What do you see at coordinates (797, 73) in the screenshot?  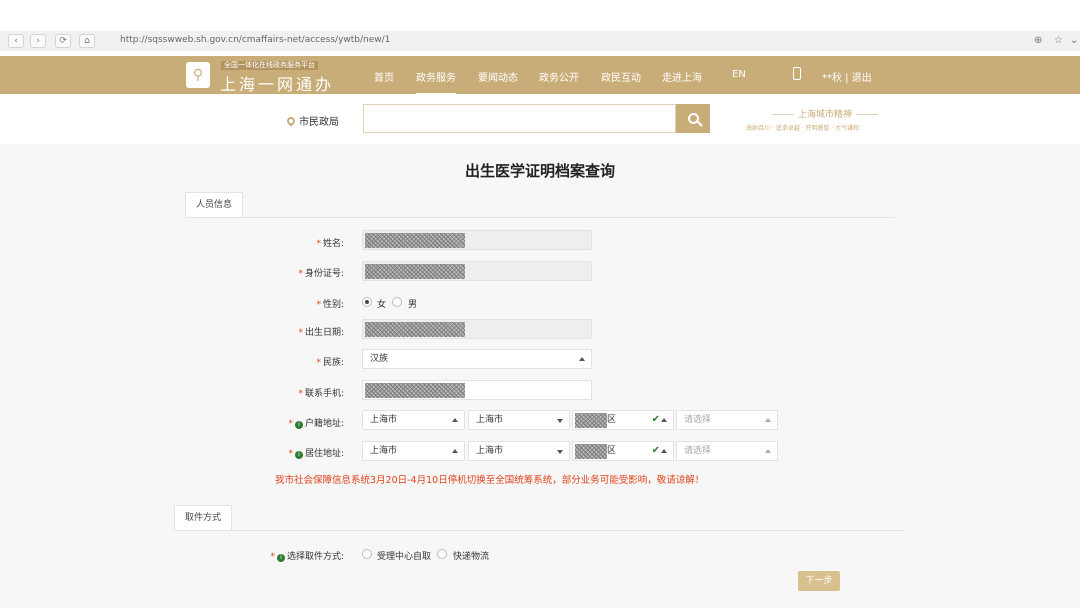 I see `mobile-icon` at bounding box center [797, 73].